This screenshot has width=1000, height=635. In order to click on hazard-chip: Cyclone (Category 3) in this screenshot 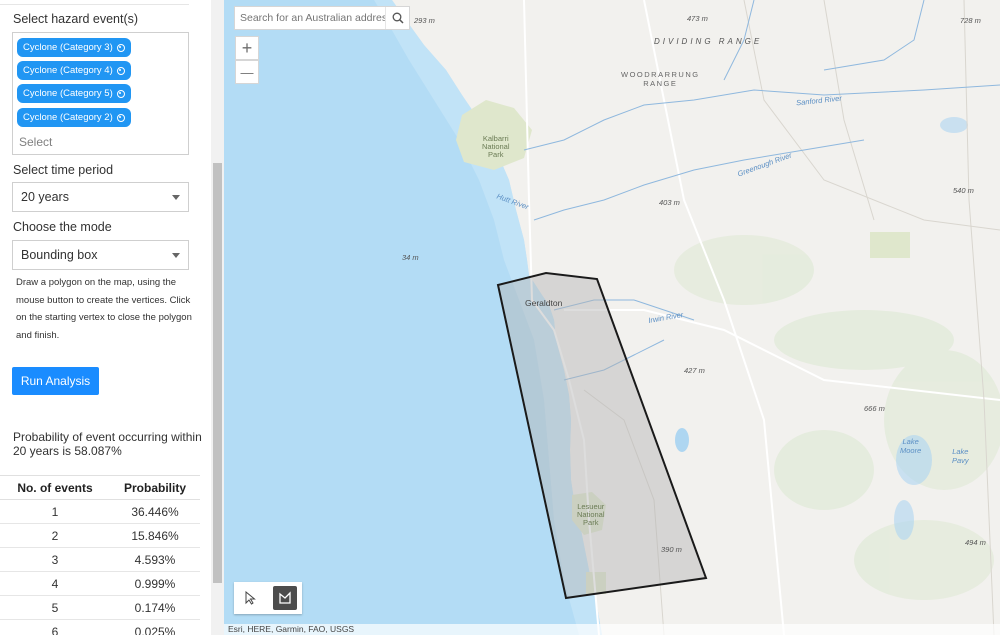, I will do `click(74, 47)`.